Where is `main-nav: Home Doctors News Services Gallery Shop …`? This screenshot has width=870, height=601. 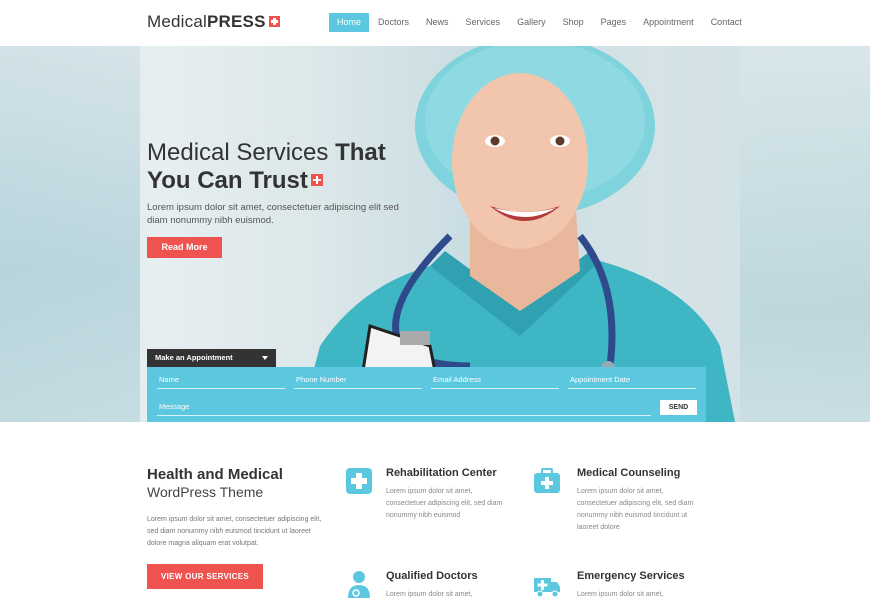
main-nav: Home Doctors News Services Gallery Shop … is located at coordinates (540, 22).